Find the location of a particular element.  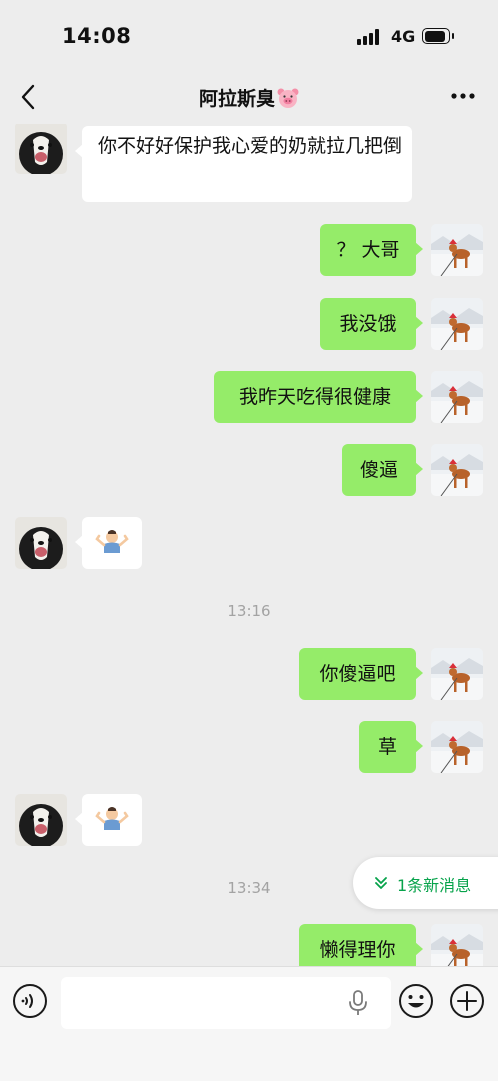

message-bubble-outgoing: ？ 大哥 is located at coordinates (371, 250).